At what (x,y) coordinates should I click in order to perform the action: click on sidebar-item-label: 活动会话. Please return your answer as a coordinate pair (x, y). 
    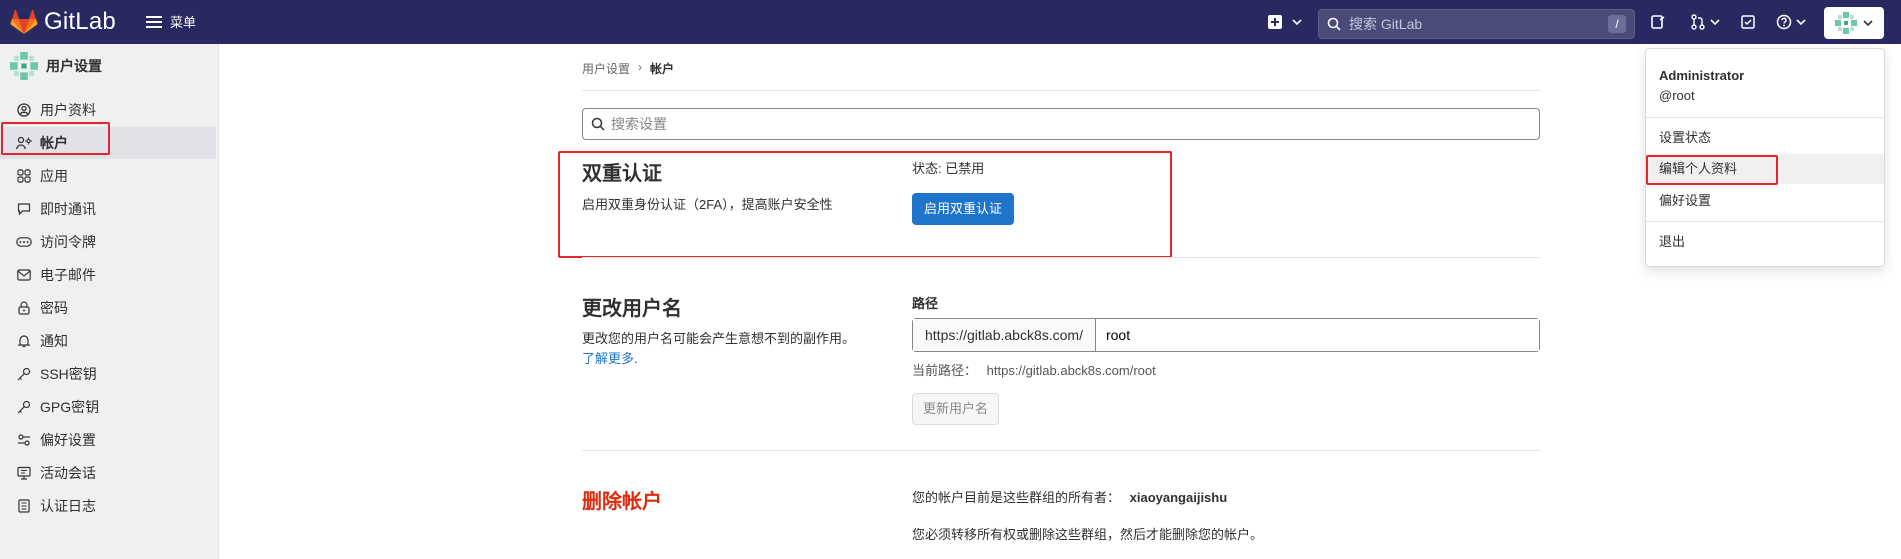
    Looking at the image, I should click on (68, 473).